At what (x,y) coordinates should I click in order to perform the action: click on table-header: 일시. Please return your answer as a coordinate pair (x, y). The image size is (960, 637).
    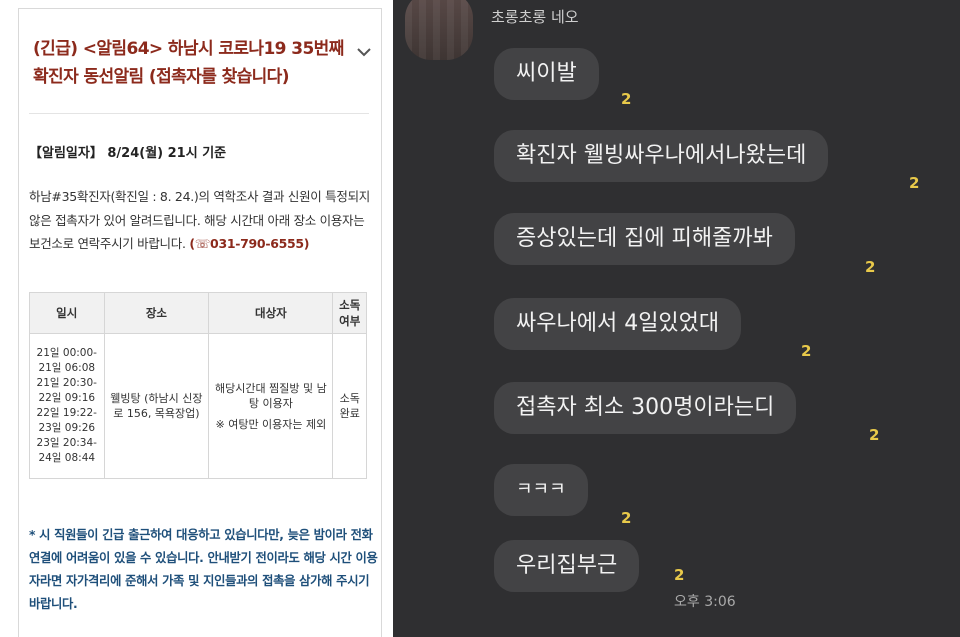
    Looking at the image, I should click on (67, 313).